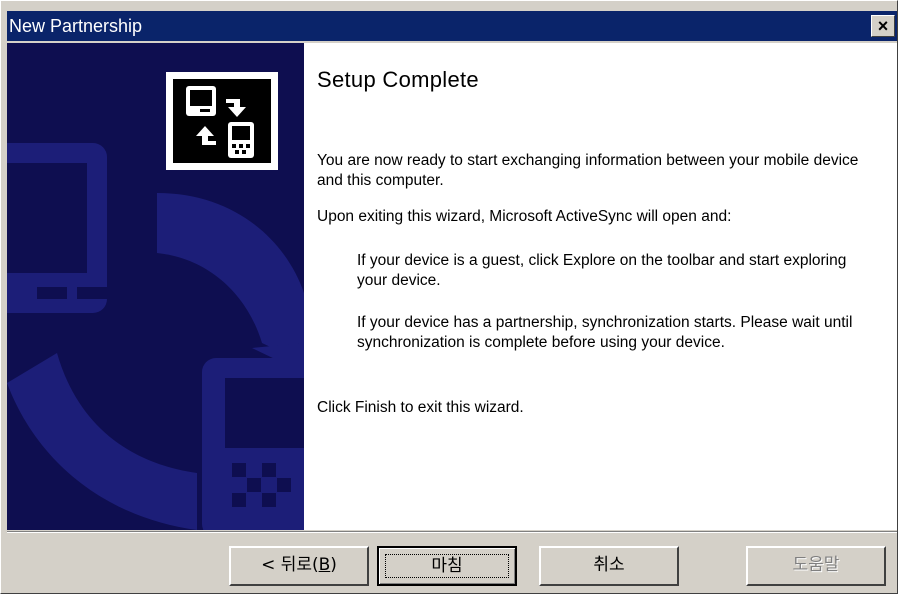 The width and height of the screenshot is (898, 594). I want to click on back-button-label-suffix: ), so click(333, 565).